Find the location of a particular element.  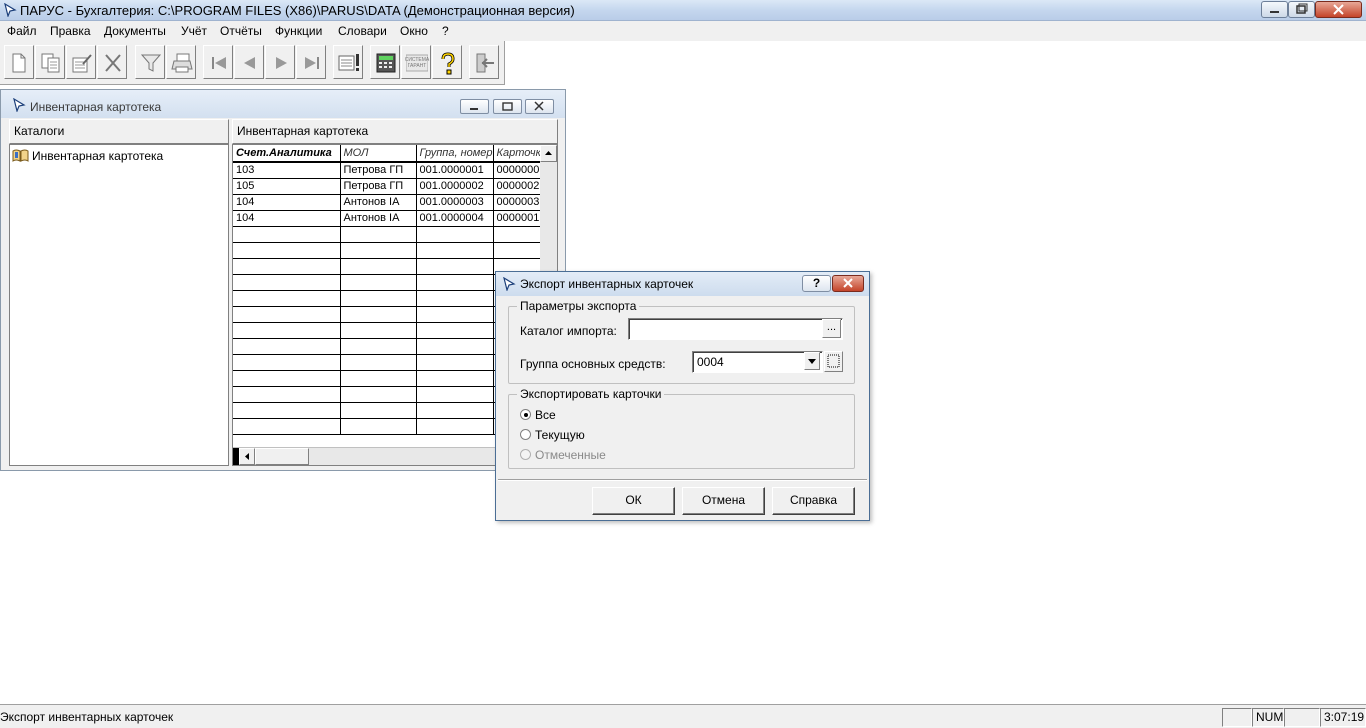

first-record-button is located at coordinates (218, 62).